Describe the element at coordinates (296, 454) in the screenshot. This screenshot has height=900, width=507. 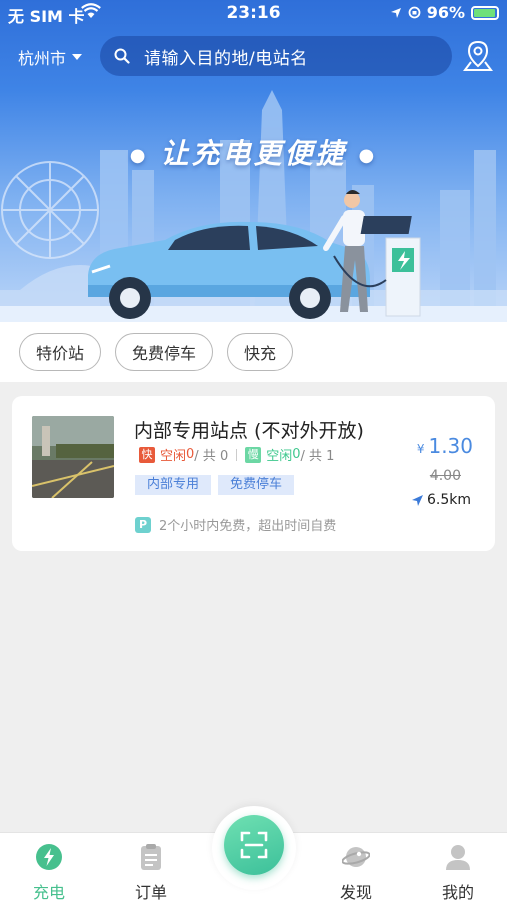
I see `slow-idle-count: 0` at that location.